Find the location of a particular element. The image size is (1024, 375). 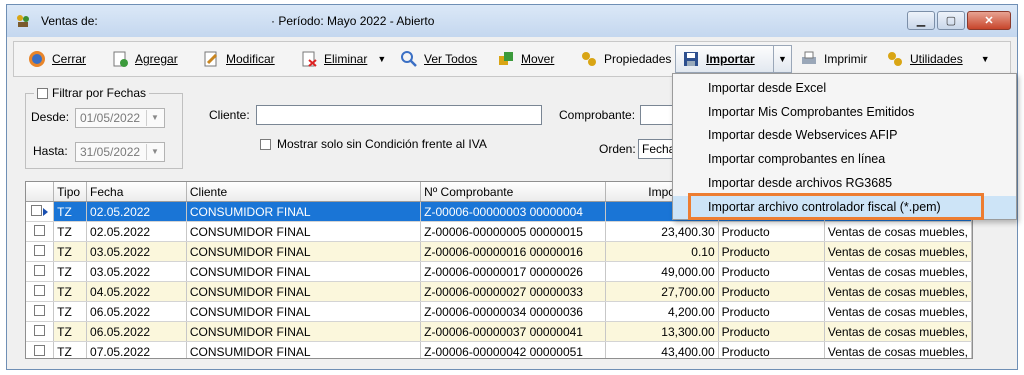

propiedades-button: Propiedades is located at coordinates (625, 59).